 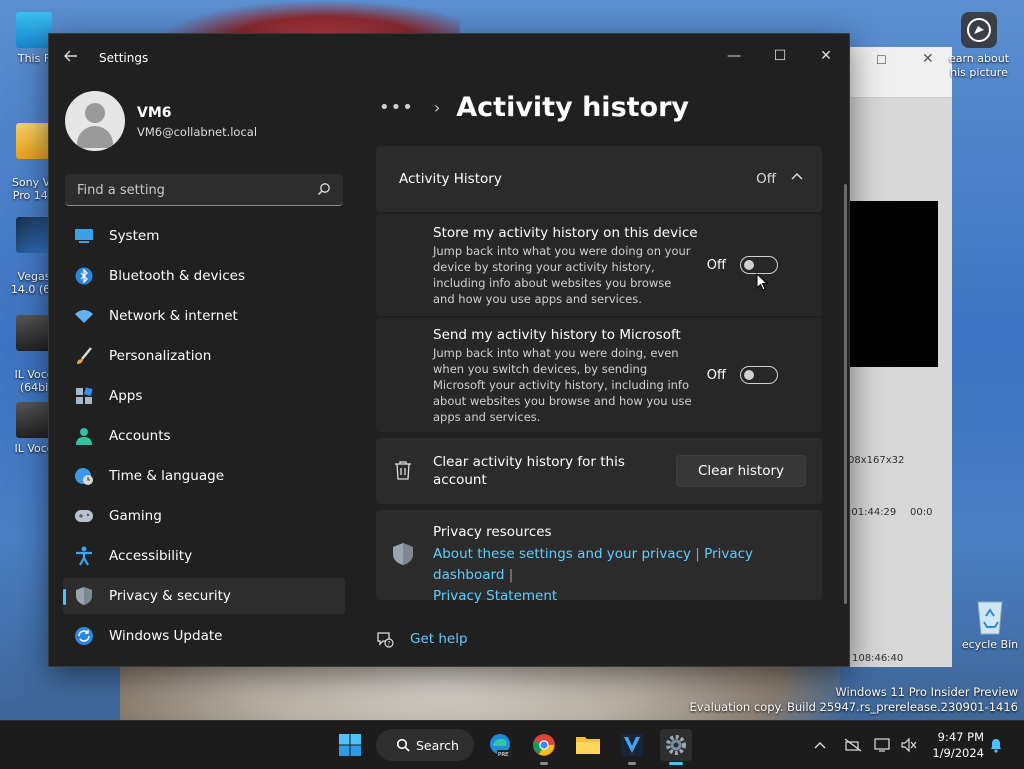 I want to click on running-indicator, so click(x=676, y=763).